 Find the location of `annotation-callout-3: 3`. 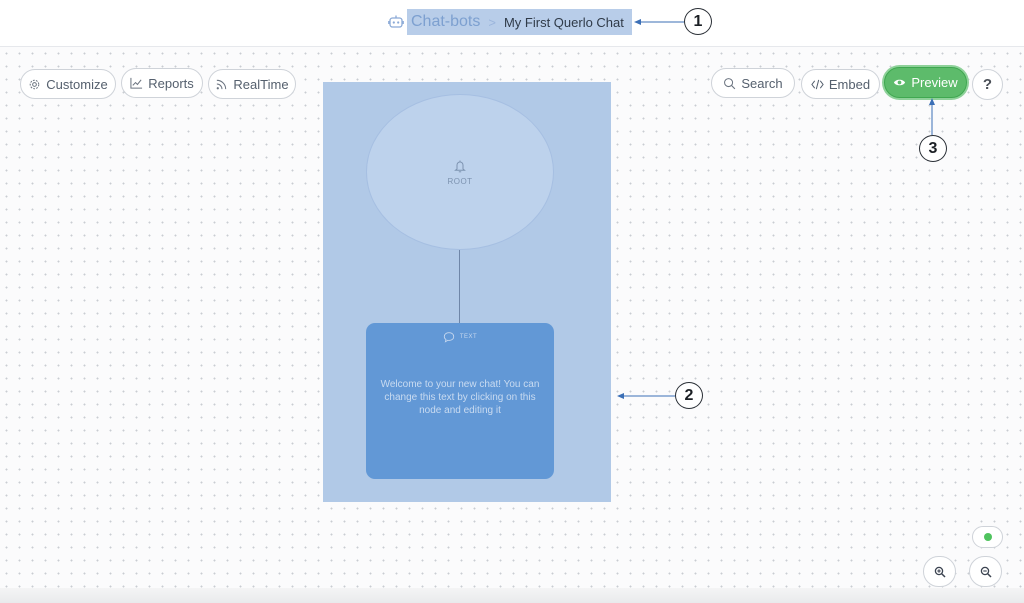

annotation-callout-3: 3 is located at coordinates (933, 148).